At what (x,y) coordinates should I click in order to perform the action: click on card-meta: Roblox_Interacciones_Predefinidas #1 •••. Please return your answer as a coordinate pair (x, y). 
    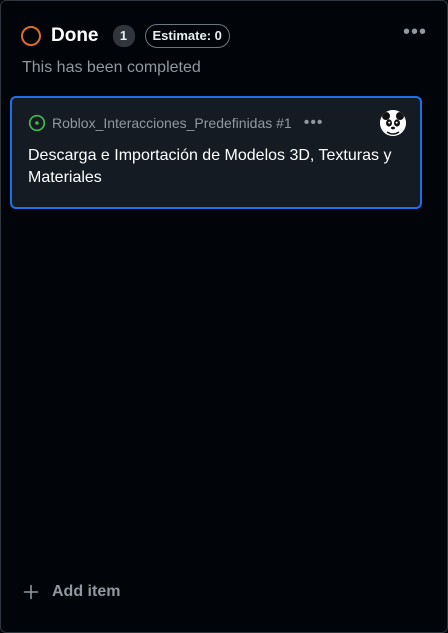
    Looking at the image, I should click on (176, 123).